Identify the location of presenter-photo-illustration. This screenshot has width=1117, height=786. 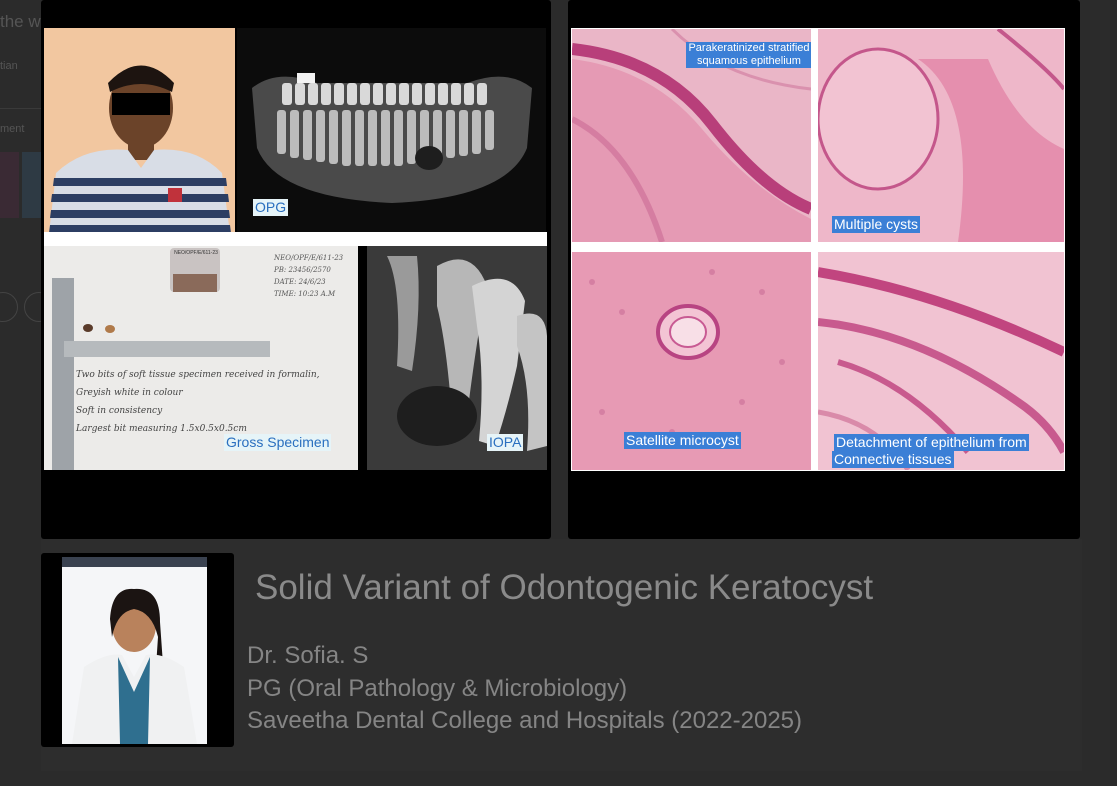
(134, 650).